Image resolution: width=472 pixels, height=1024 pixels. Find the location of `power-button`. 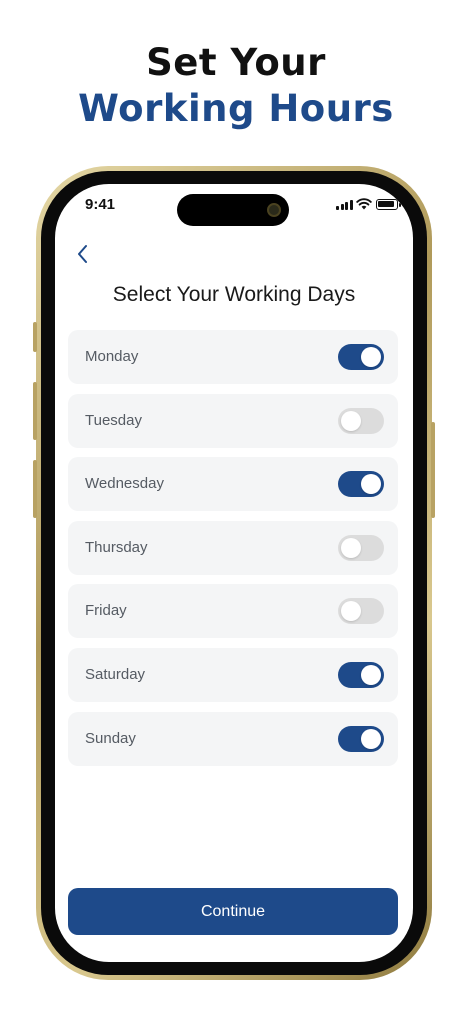

power-button is located at coordinates (433, 470).